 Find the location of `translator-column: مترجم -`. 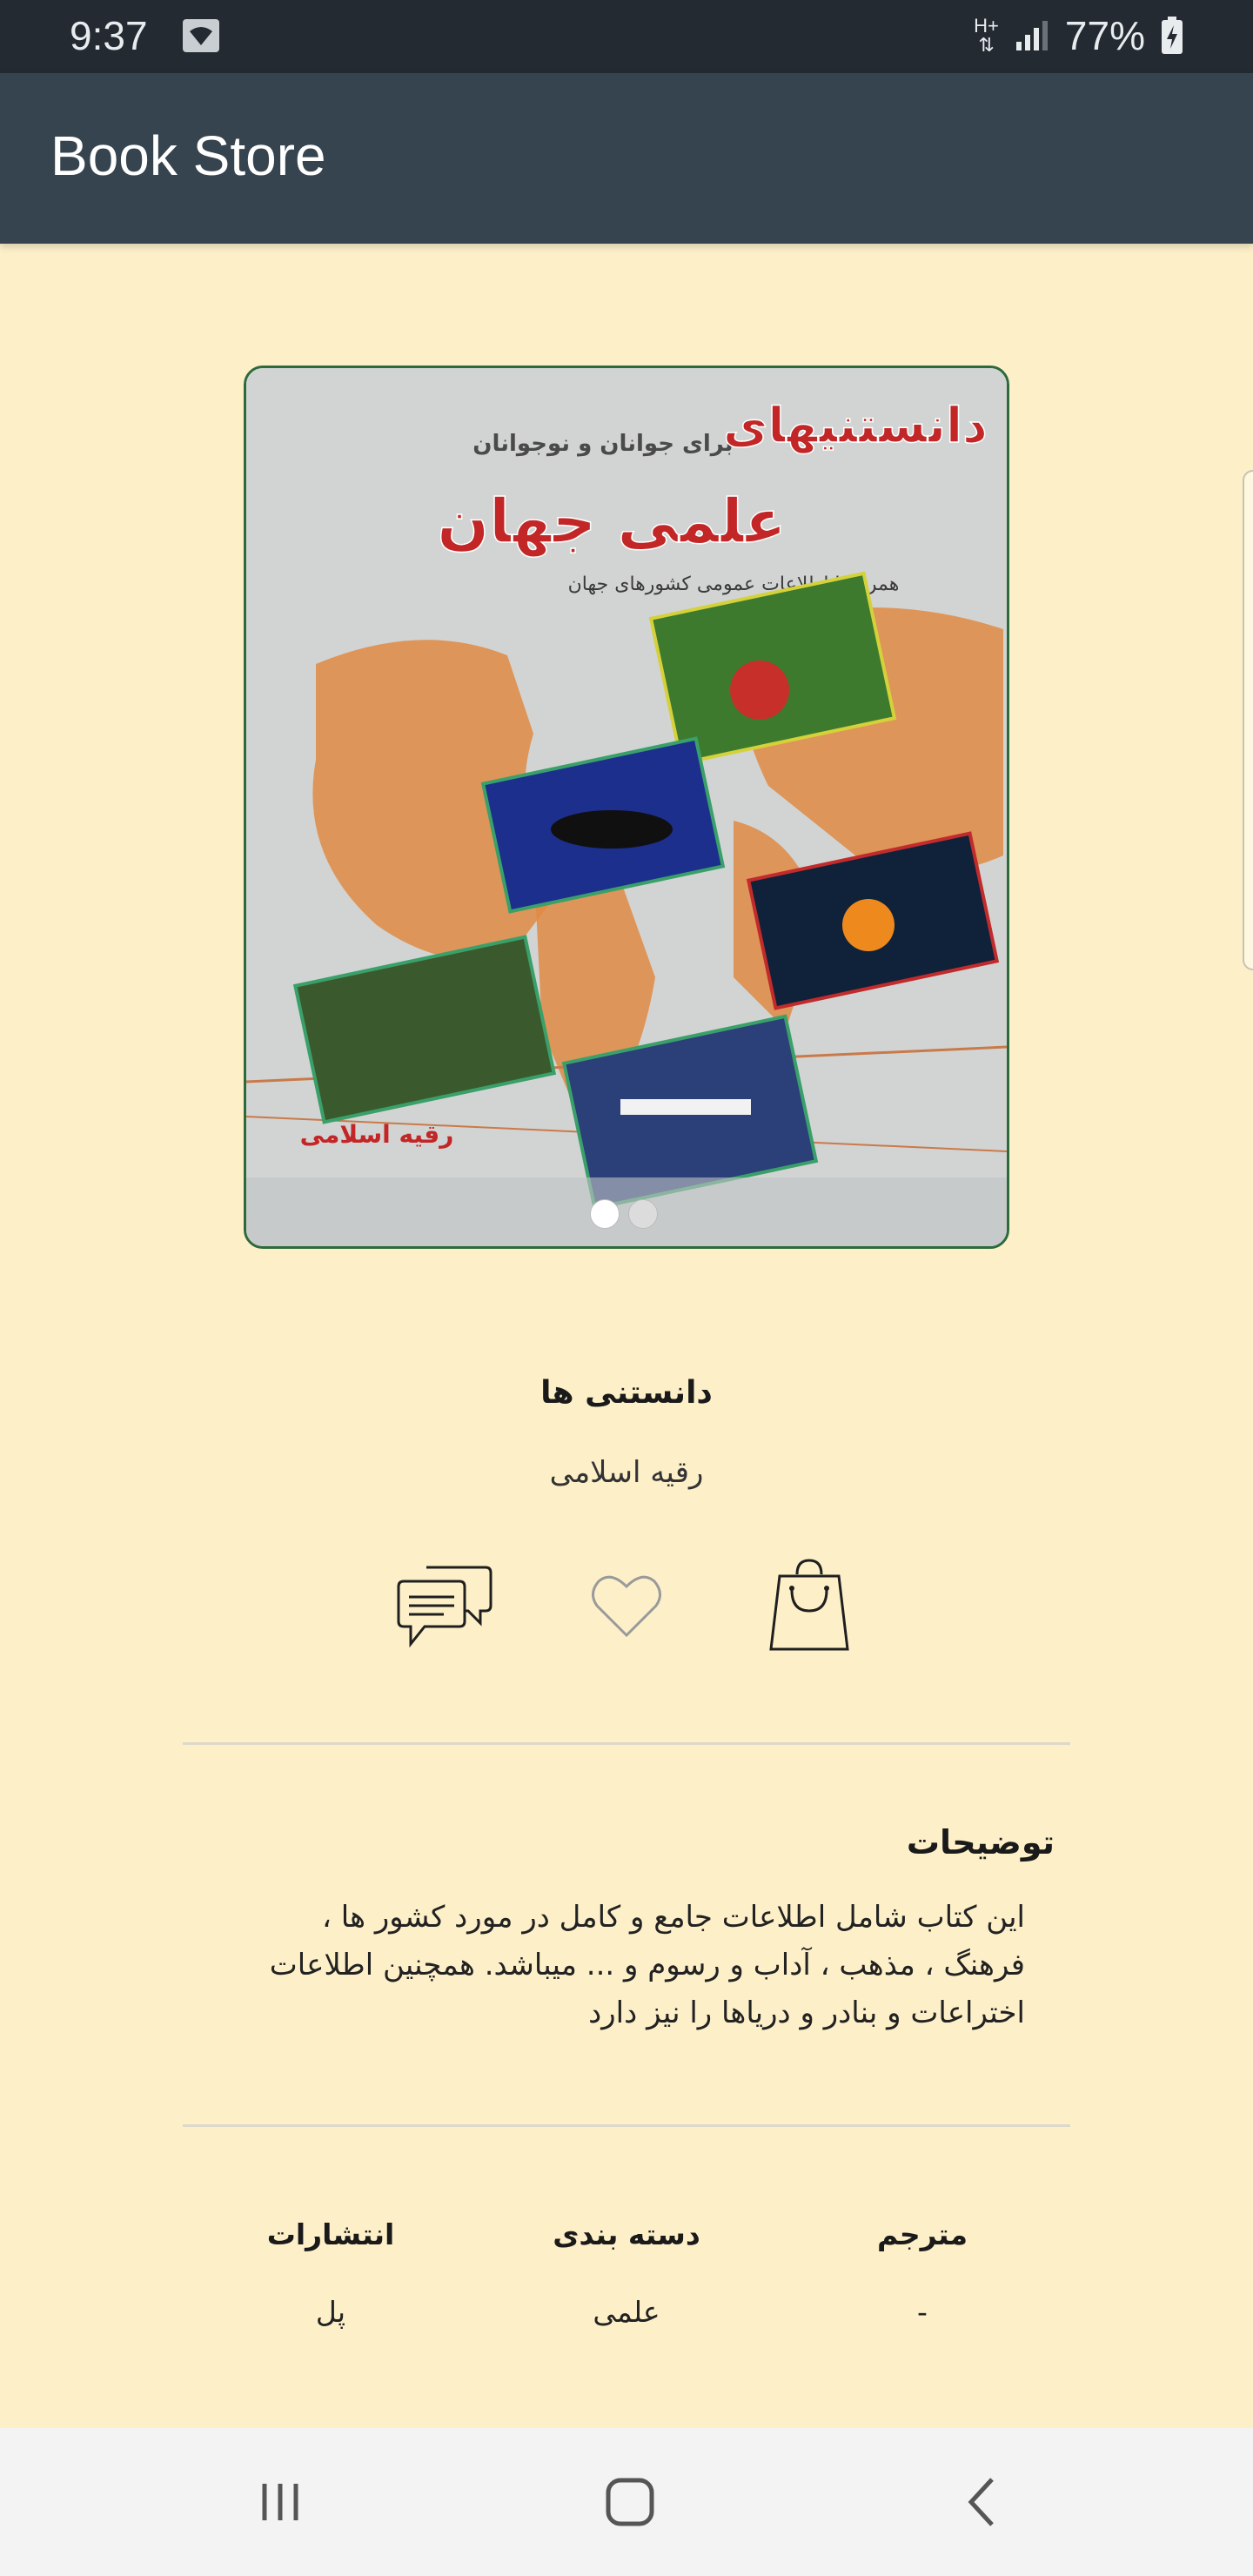

translator-column: مترجم - is located at coordinates (923, 2273).